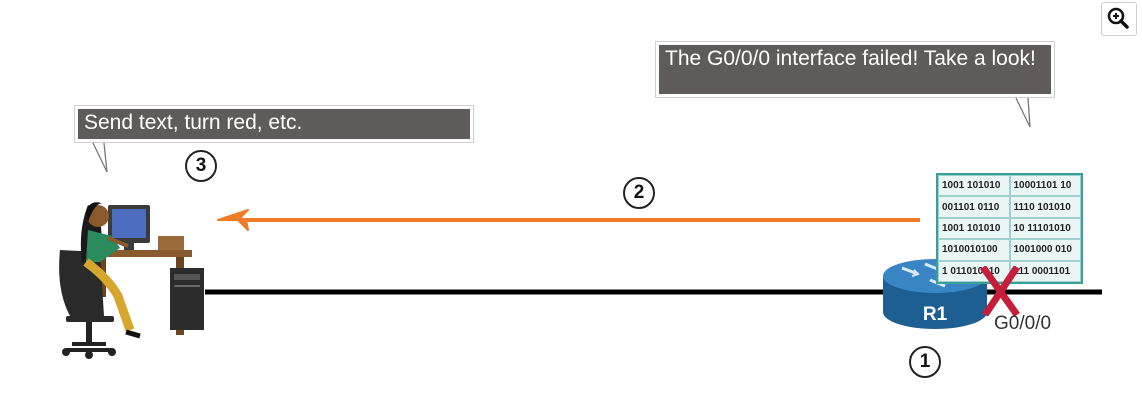 The width and height of the screenshot is (1142, 410). I want to click on binary-cell: 1001000 010, so click(1045, 250).